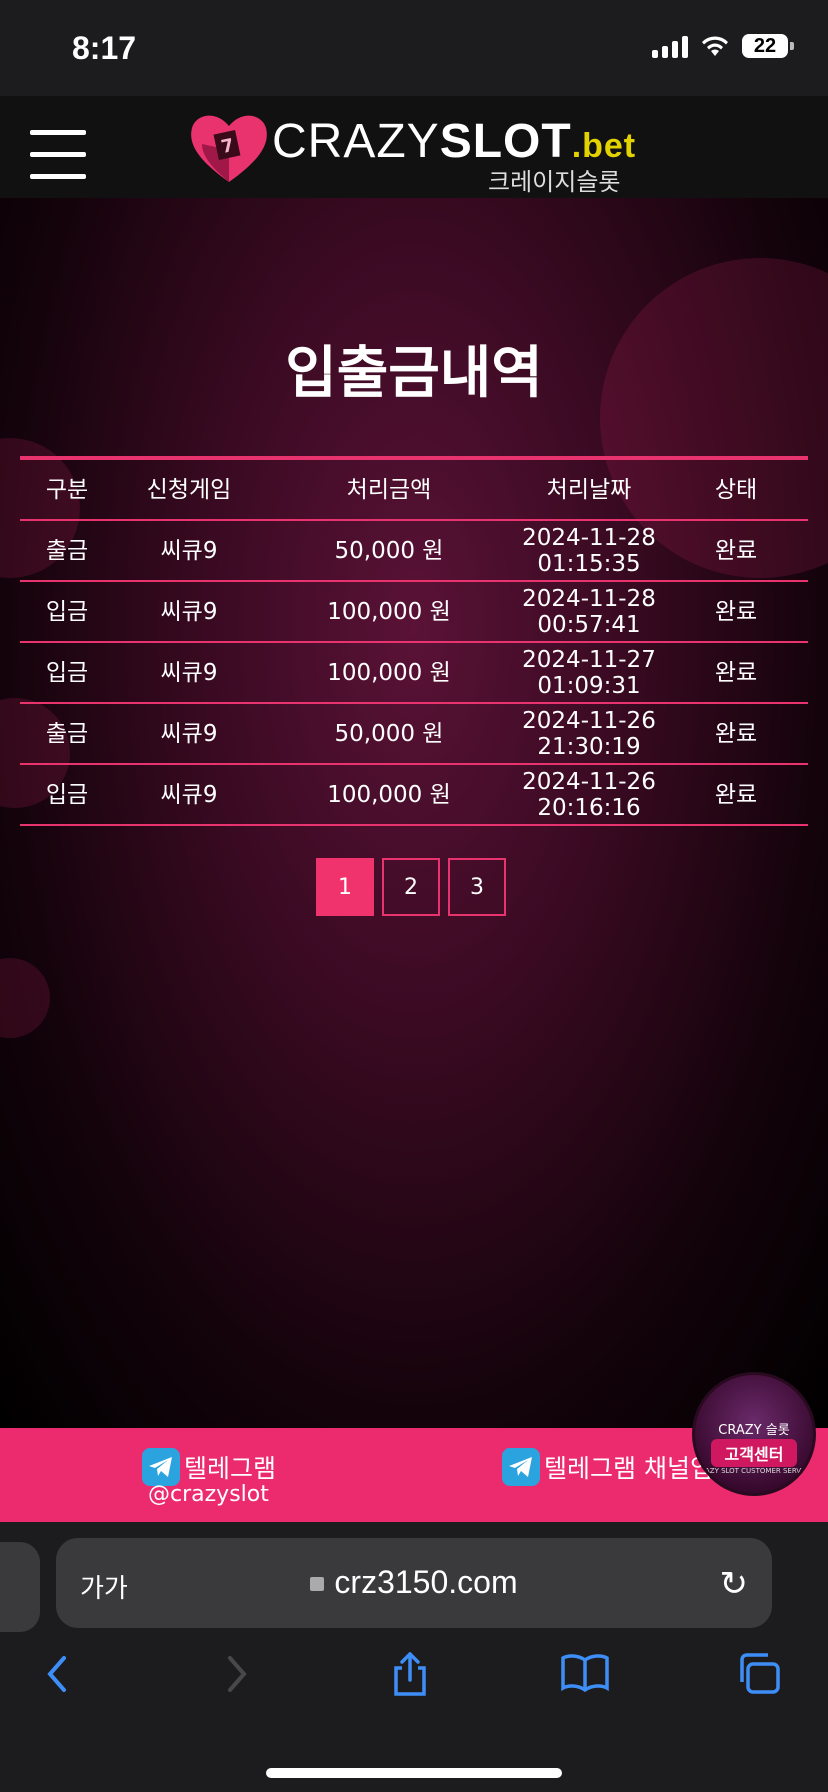  Describe the element at coordinates (715, 46) in the screenshot. I see `wifi-icon` at that location.